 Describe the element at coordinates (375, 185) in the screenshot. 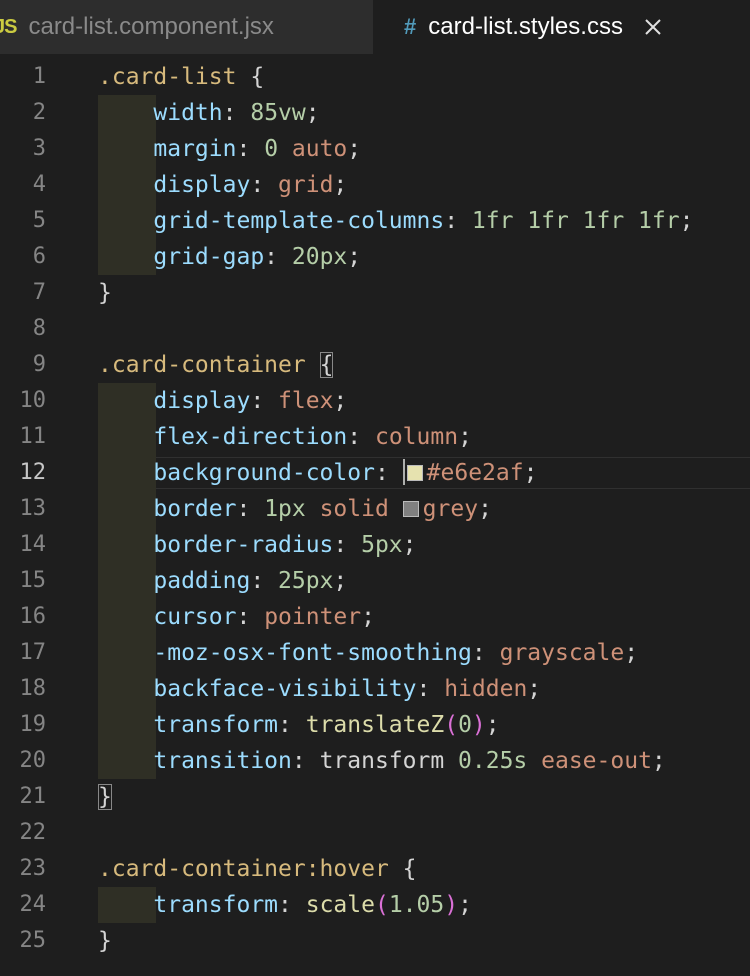

I see `code-line: 4 display: grid;` at that location.